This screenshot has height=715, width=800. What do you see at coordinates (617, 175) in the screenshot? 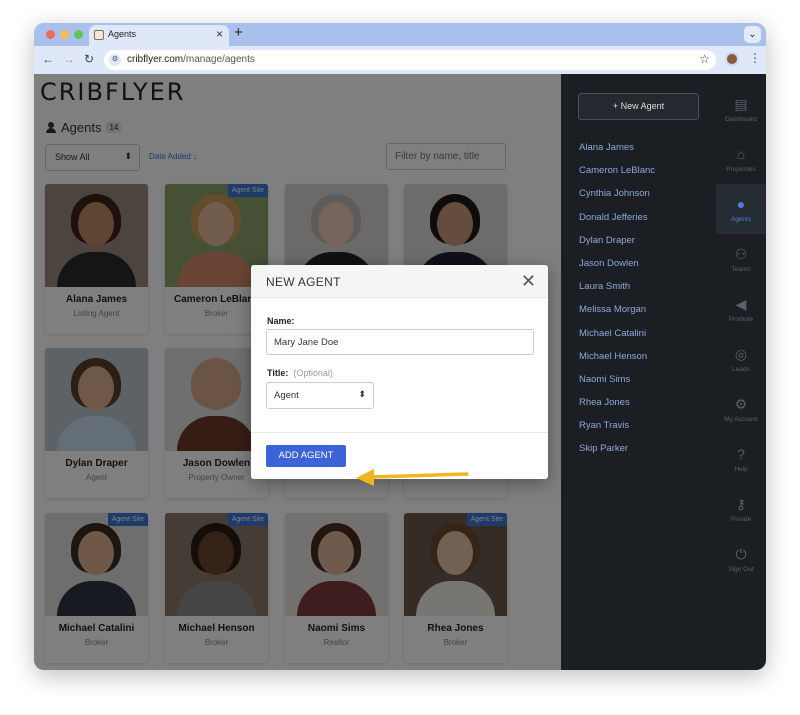
I see `sidebar-agent-link: Cameron LeBlanc` at bounding box center [617, 175].